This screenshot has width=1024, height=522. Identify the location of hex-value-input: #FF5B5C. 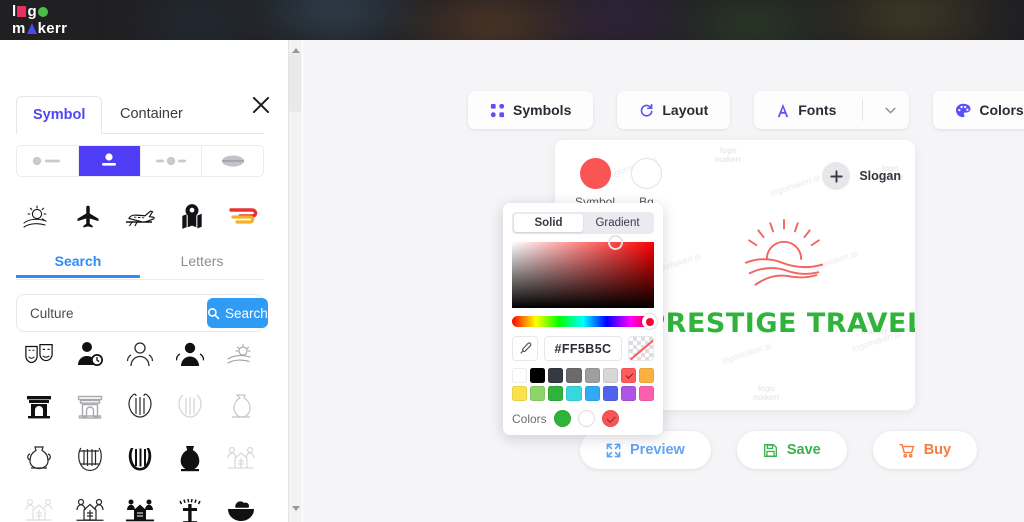
(583, 348).